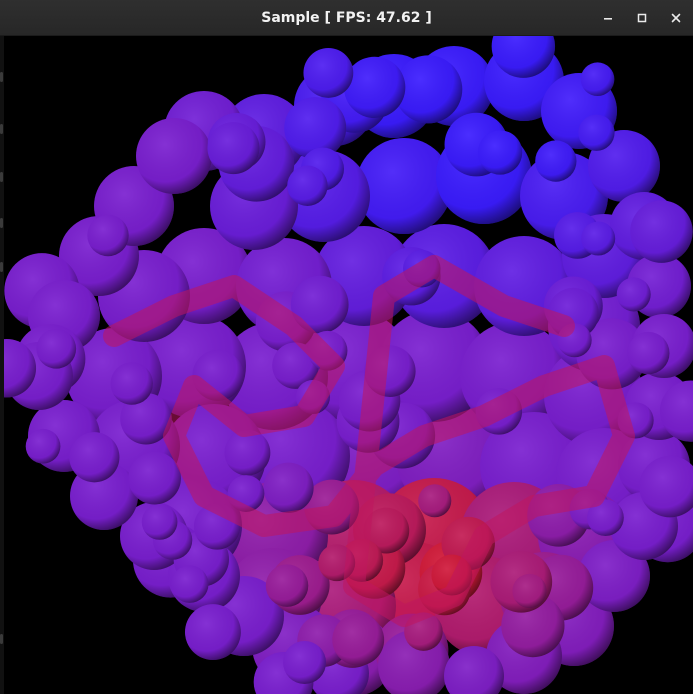  I want to click on window-controls, so click(642, 18).